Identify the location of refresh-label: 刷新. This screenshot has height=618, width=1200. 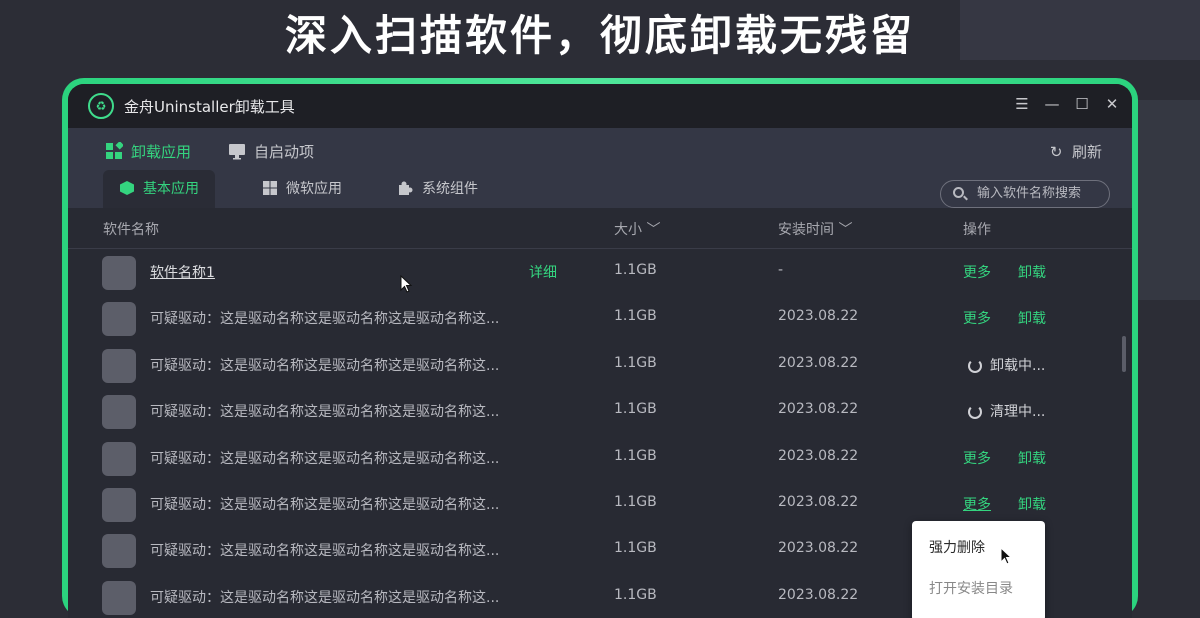
(1086, 152).